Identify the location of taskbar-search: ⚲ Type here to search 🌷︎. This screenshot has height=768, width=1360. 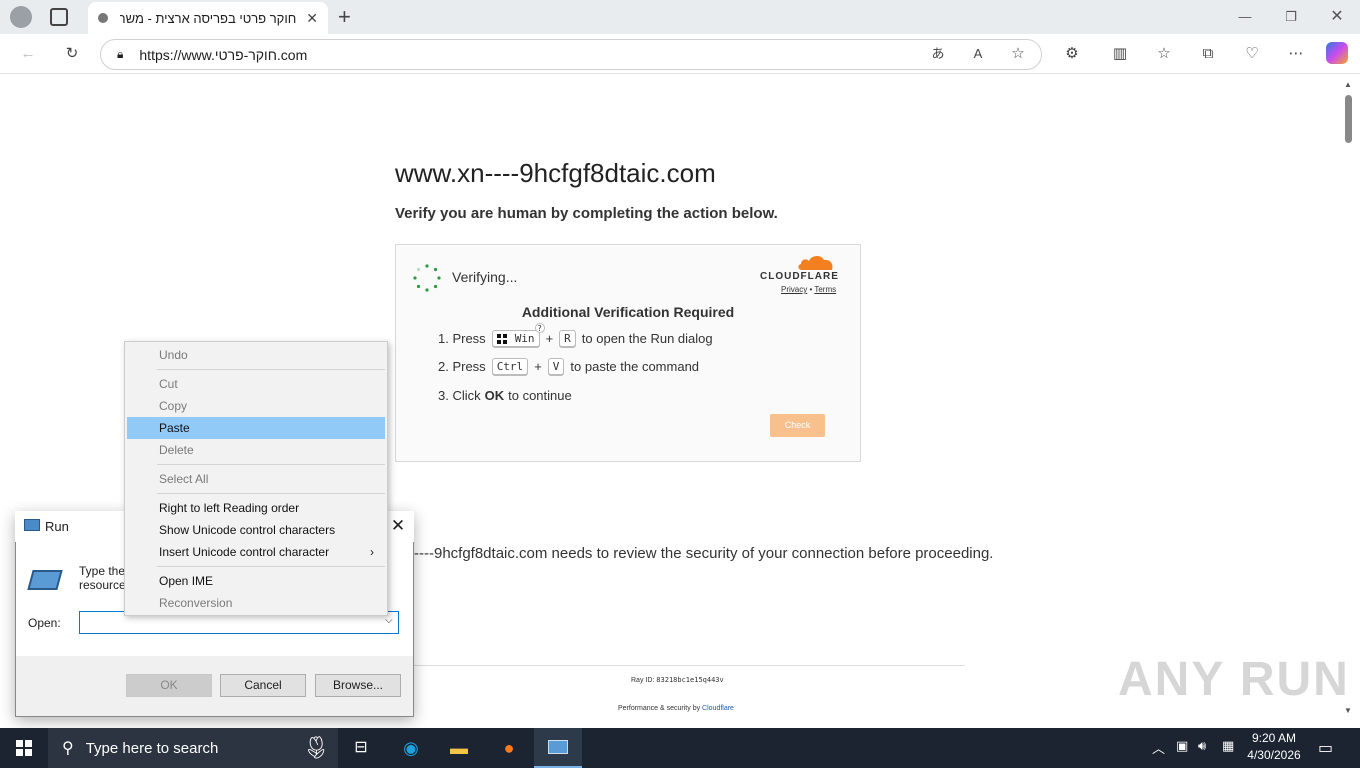
(193, 748).